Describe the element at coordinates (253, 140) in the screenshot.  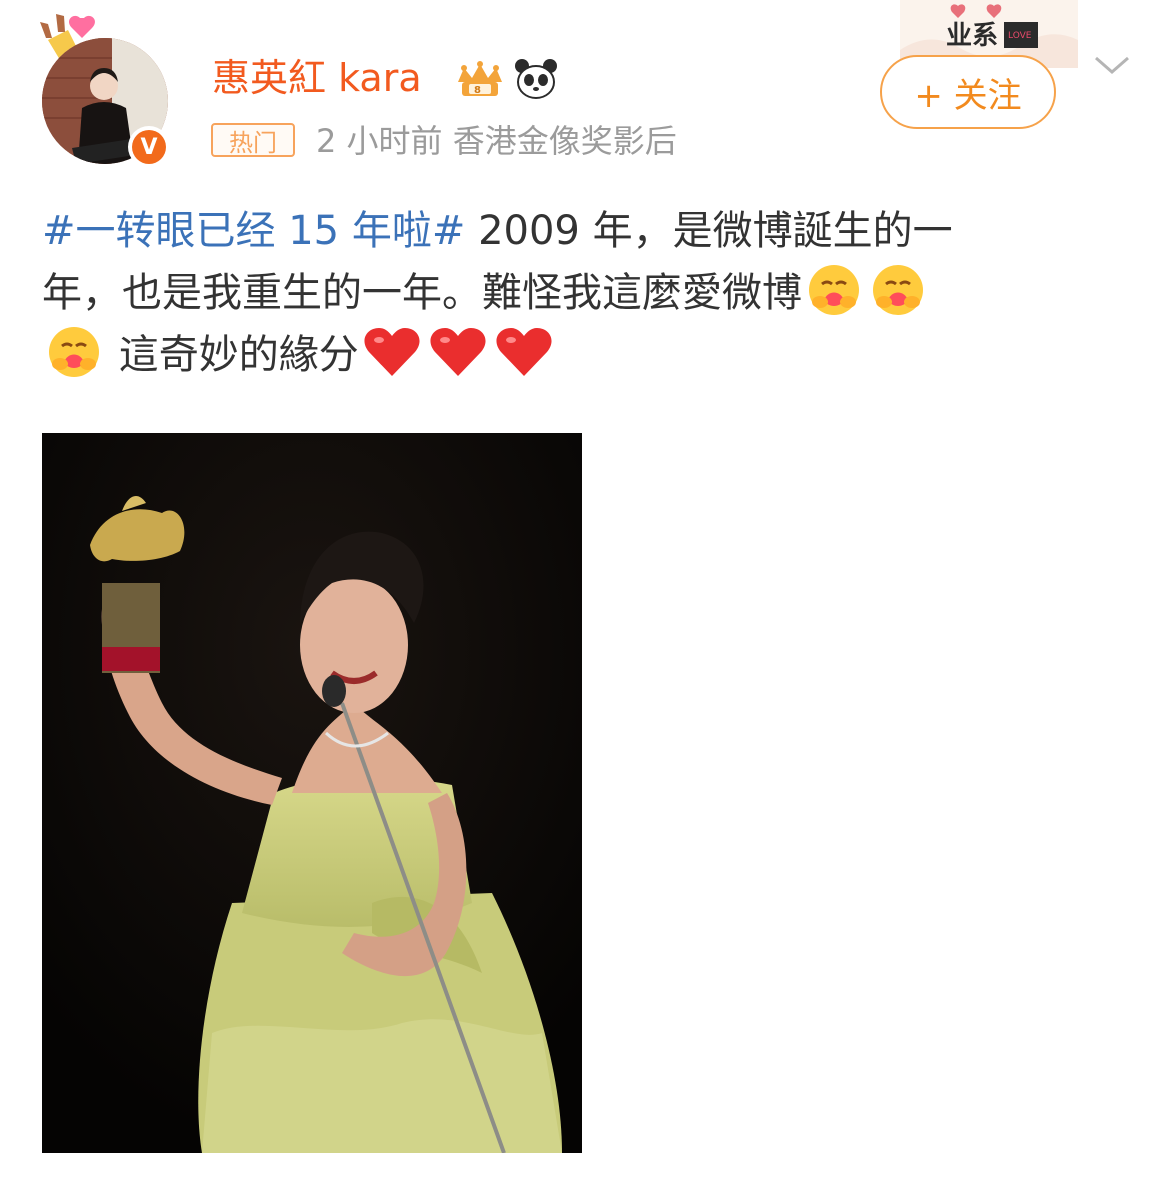
I see `hot-badge: 热门` at that location.